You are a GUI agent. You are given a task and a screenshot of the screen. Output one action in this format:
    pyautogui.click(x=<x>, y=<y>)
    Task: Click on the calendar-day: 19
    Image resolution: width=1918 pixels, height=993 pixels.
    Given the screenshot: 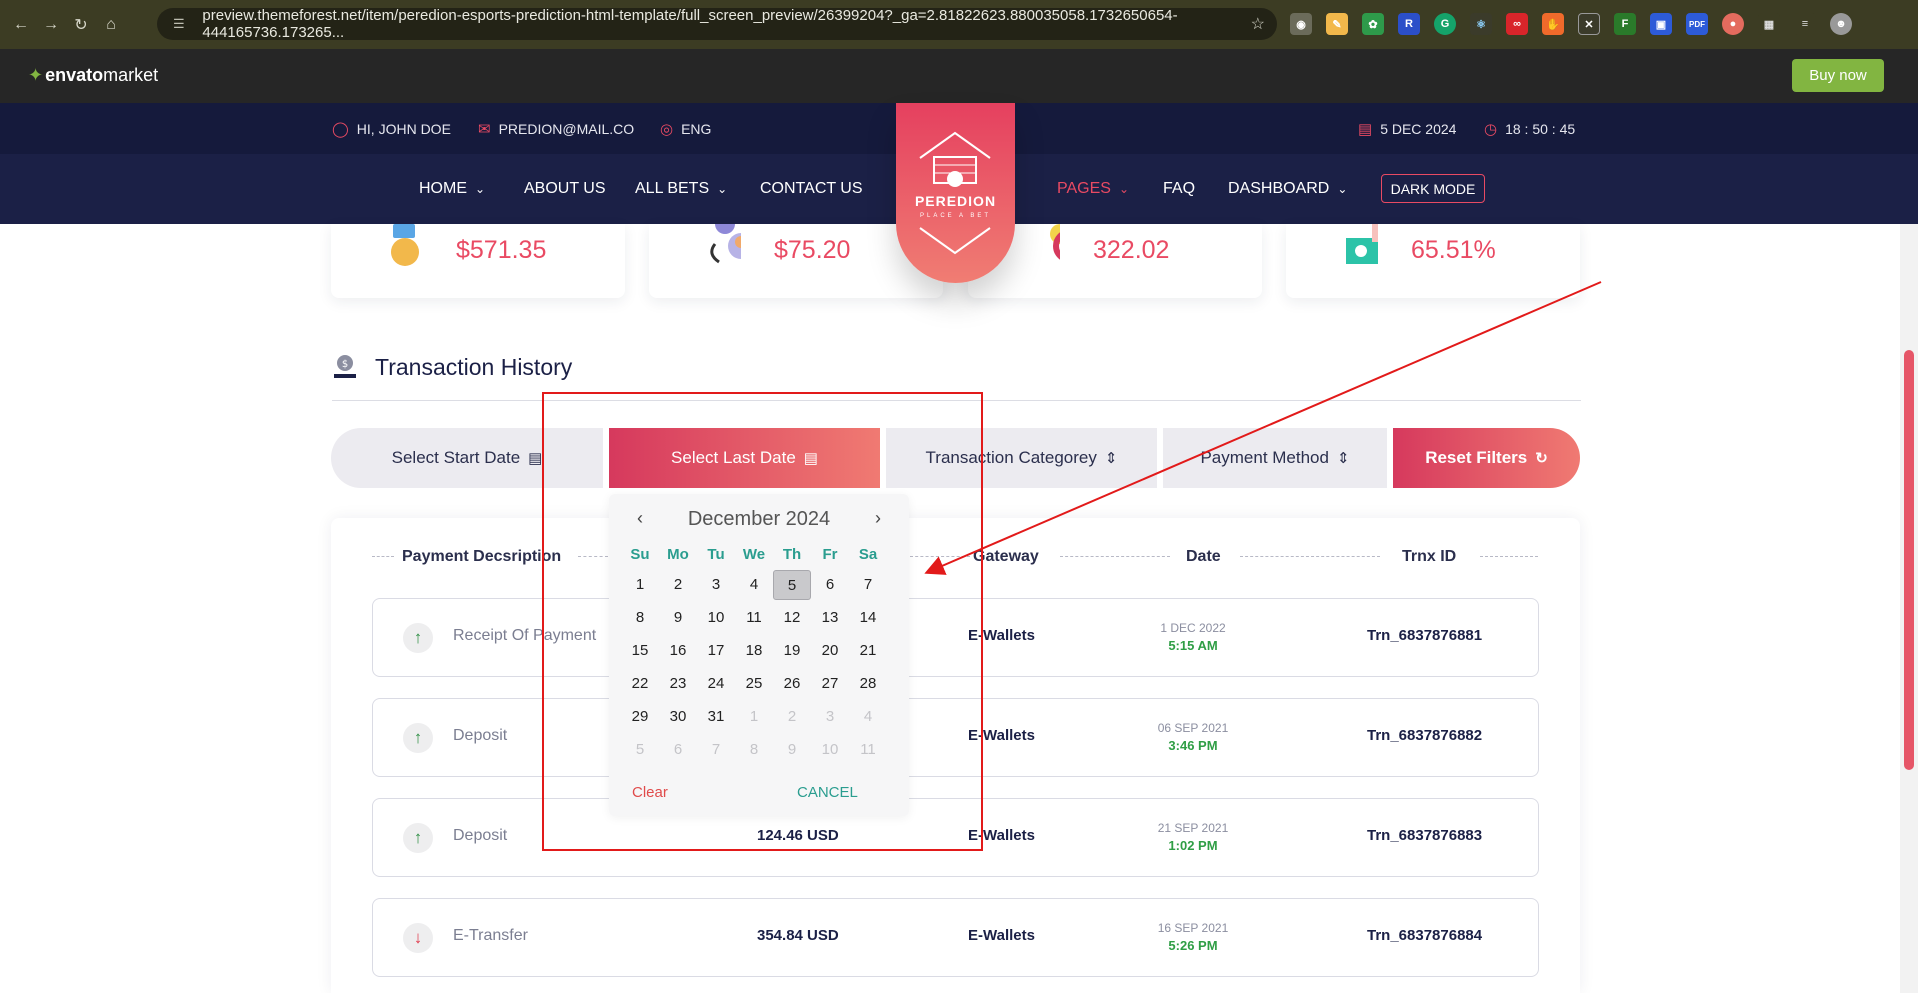 What is the action you would take?
    pyautogui.click(x=792, y=651)
    